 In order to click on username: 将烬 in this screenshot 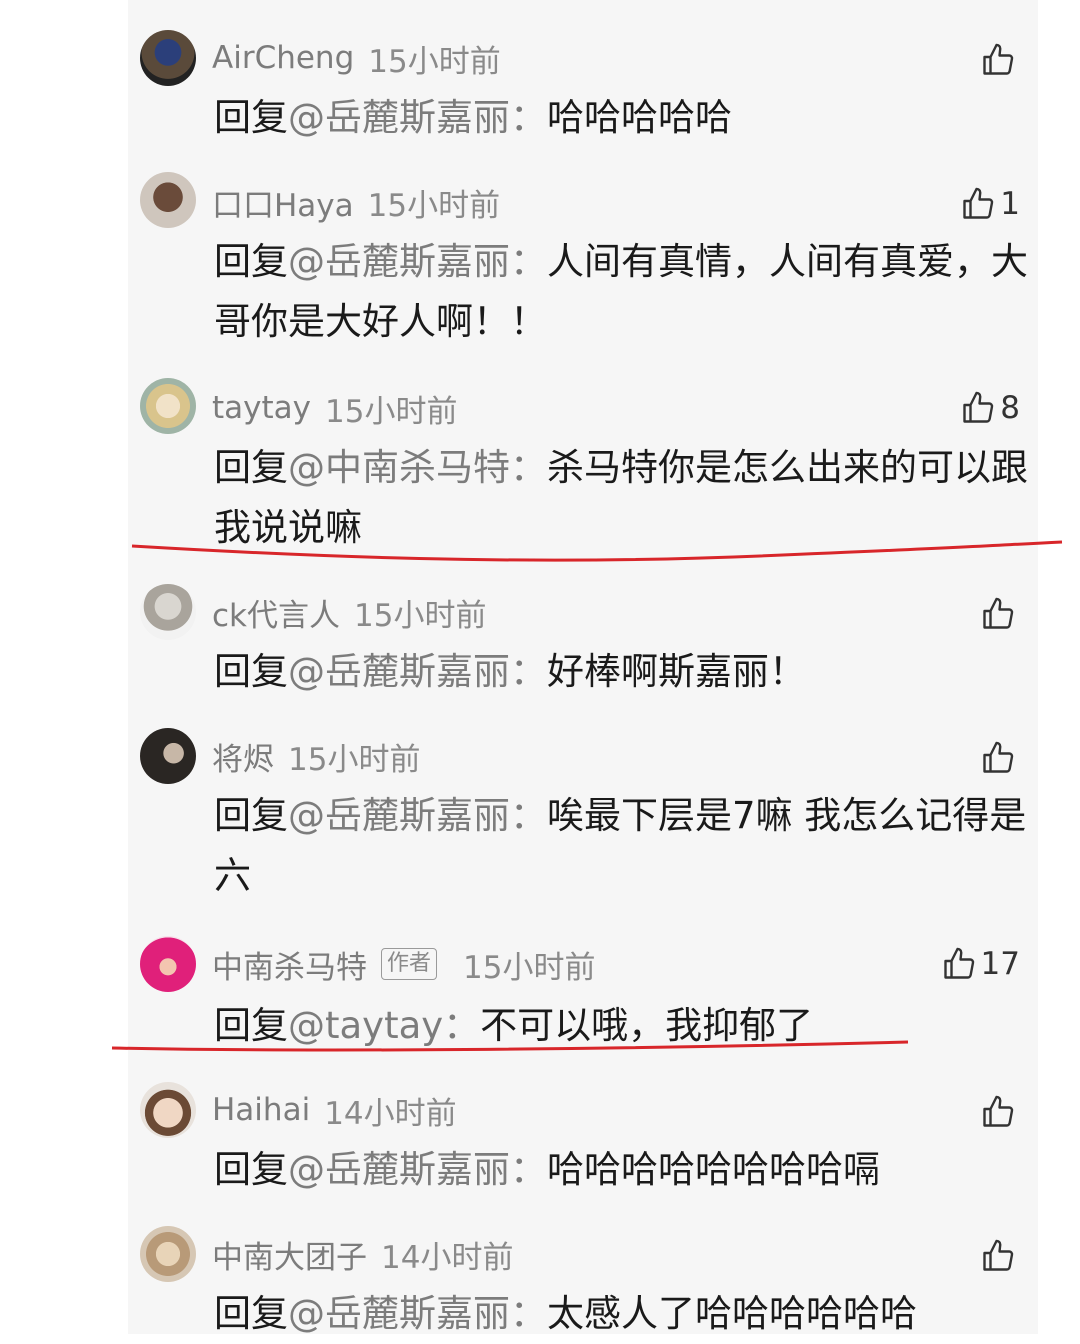, I will do `click(243, 756)`.